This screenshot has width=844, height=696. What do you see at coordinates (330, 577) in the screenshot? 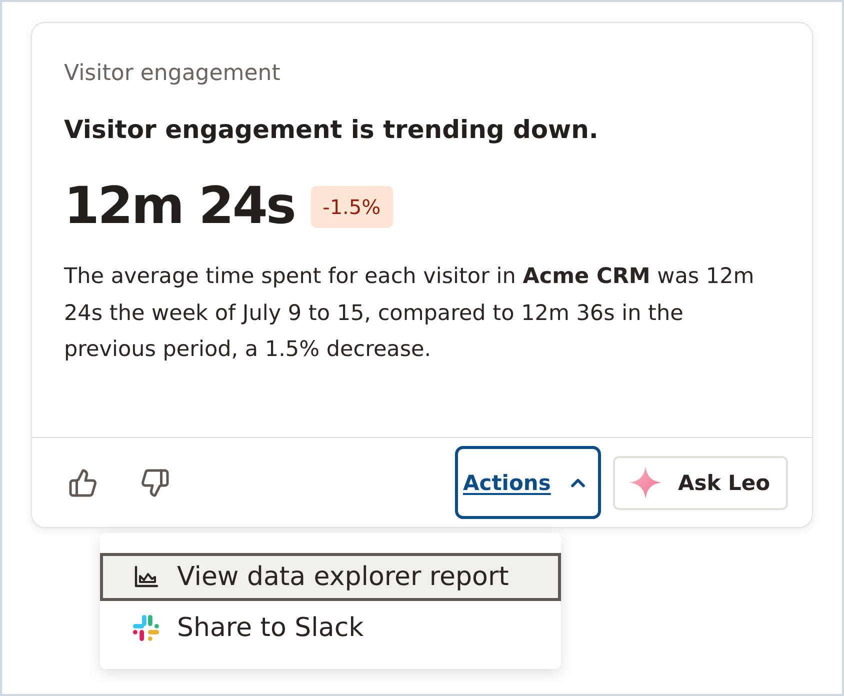
I see `menu-item: View data explorer report` at bounding box center [330, 577].